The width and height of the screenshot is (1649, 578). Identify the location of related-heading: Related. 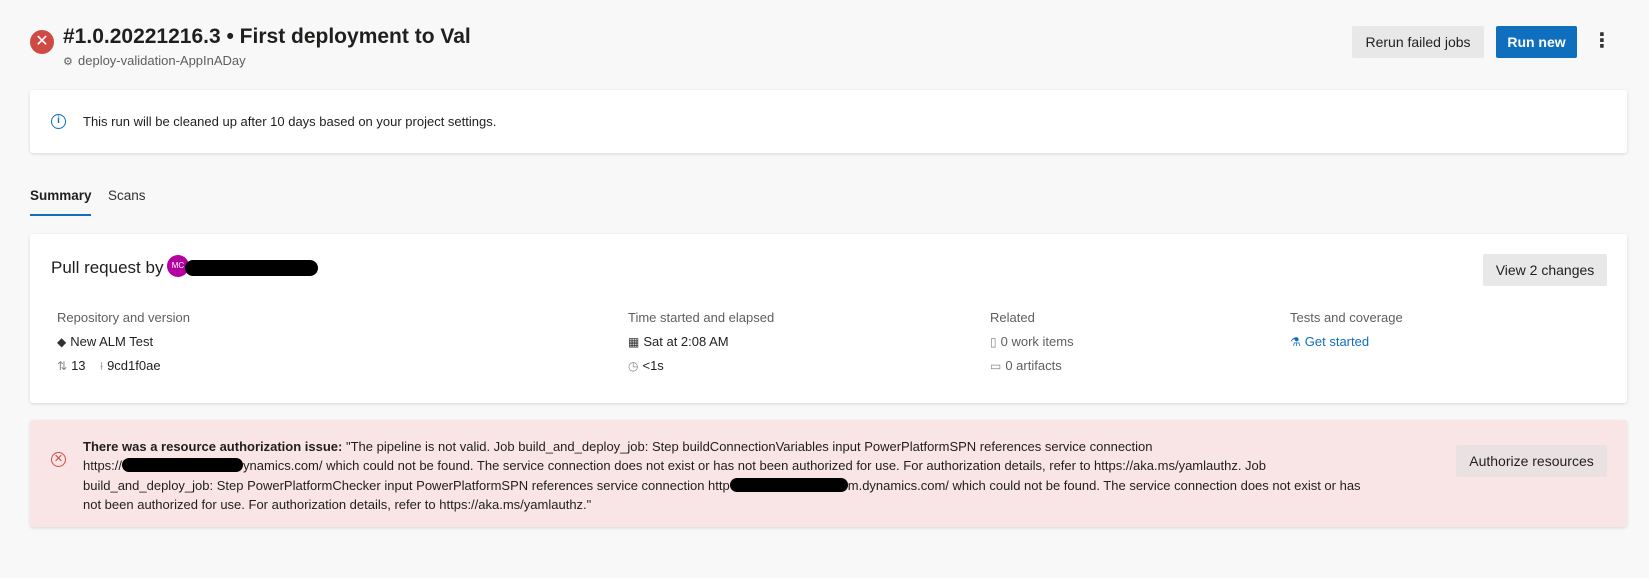
(1012, 317).